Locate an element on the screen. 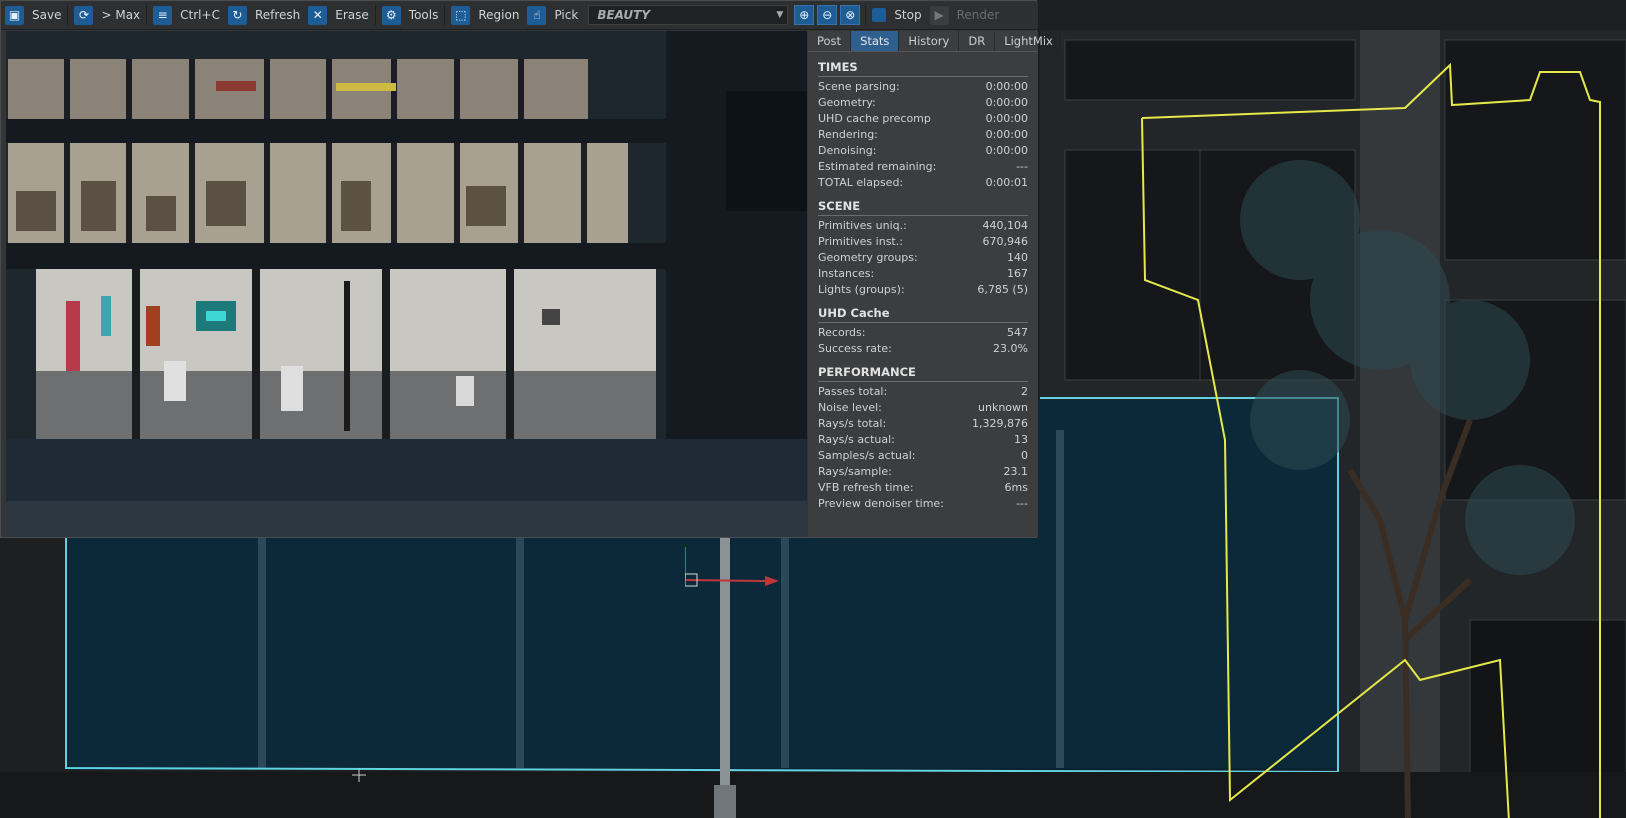  send-to-max-label: > Max is located at coordinates (121, 15).